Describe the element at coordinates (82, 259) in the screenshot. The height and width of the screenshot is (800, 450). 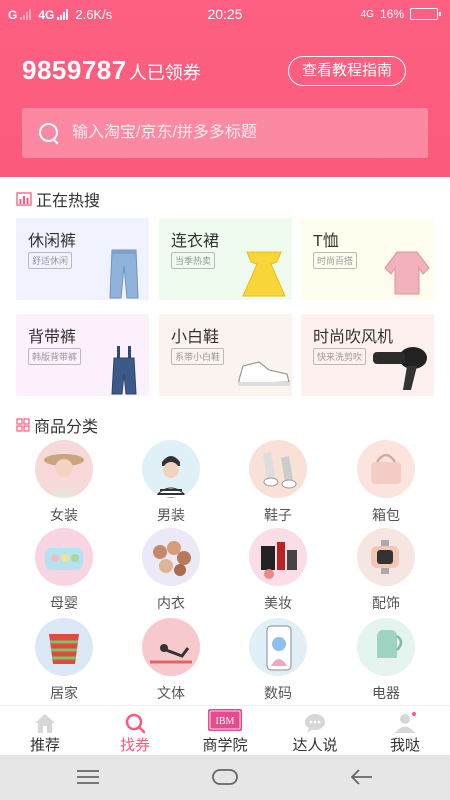
I see `hot-item-casual-pants: 休闲裤 舒适休闲` at that location.